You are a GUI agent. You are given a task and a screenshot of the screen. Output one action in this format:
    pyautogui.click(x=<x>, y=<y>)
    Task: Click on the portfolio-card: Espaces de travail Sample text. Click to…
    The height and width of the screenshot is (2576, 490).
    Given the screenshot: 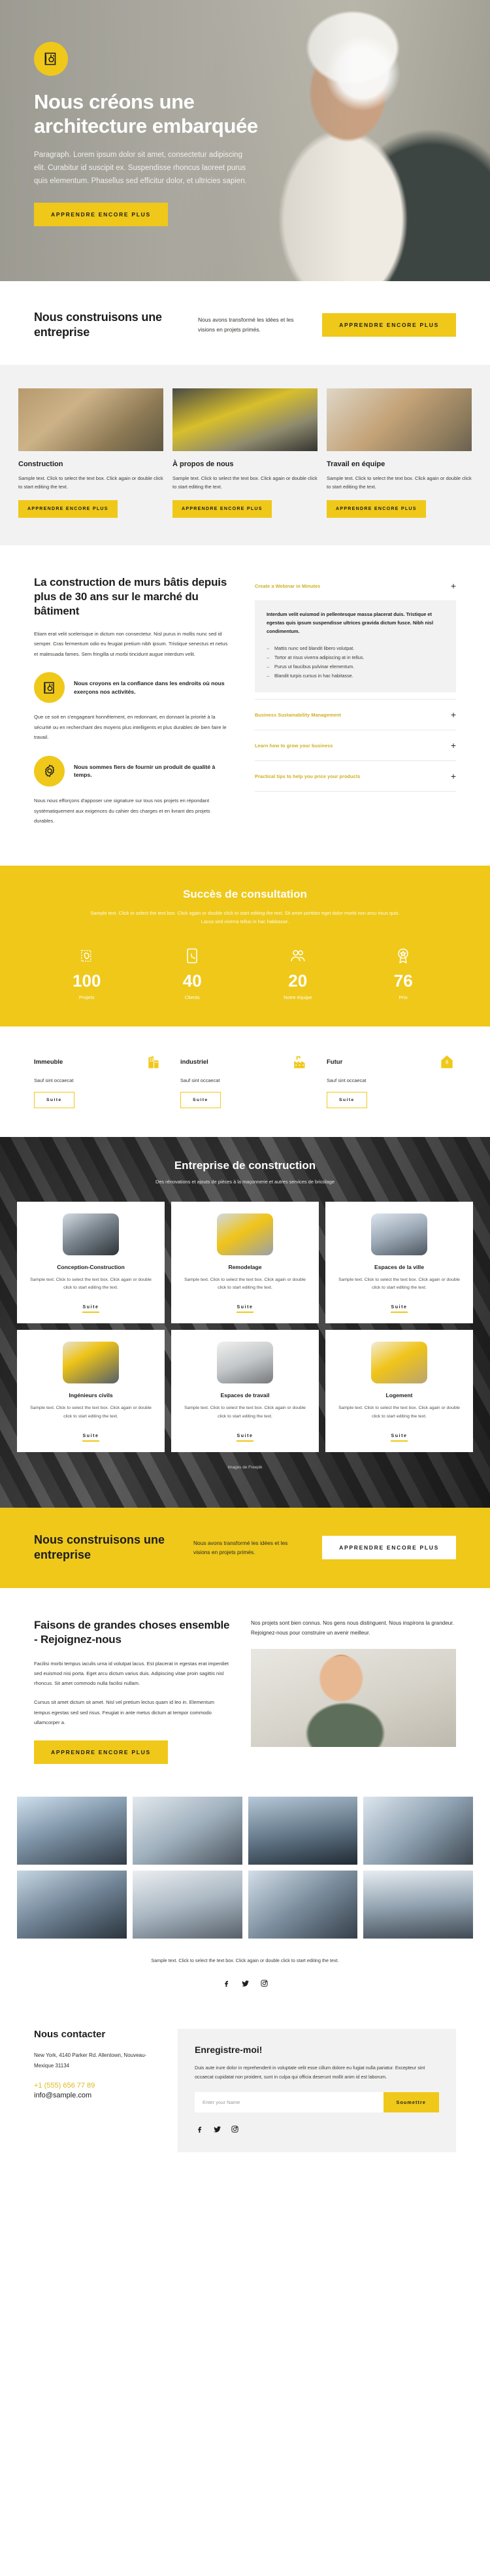 What is the action you would take?
    pyautogui.click(x=245, y=1391)
    